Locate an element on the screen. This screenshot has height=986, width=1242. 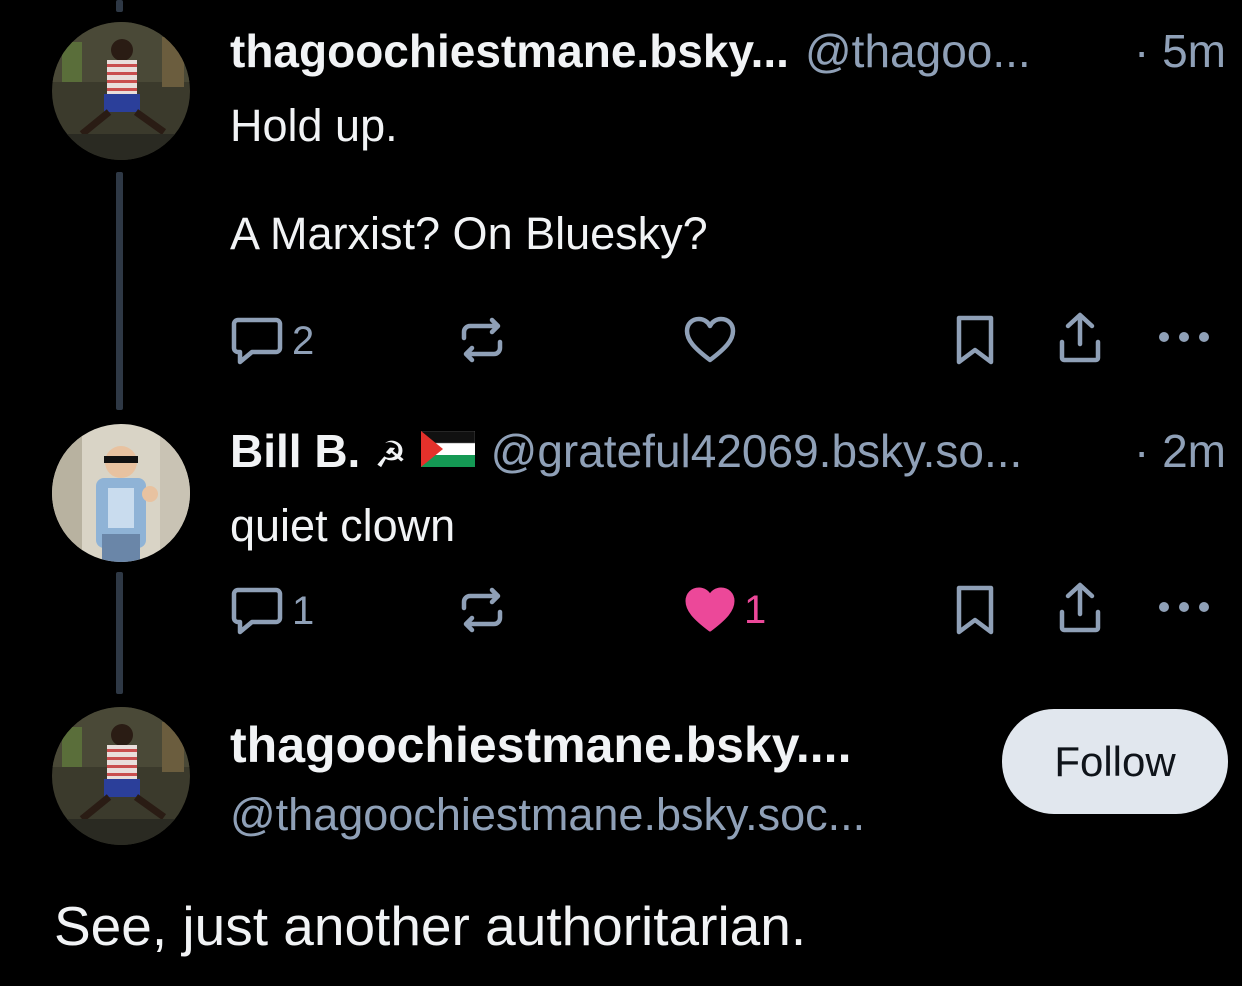
follow-button: Follow is located at coordinates (1115, 761).